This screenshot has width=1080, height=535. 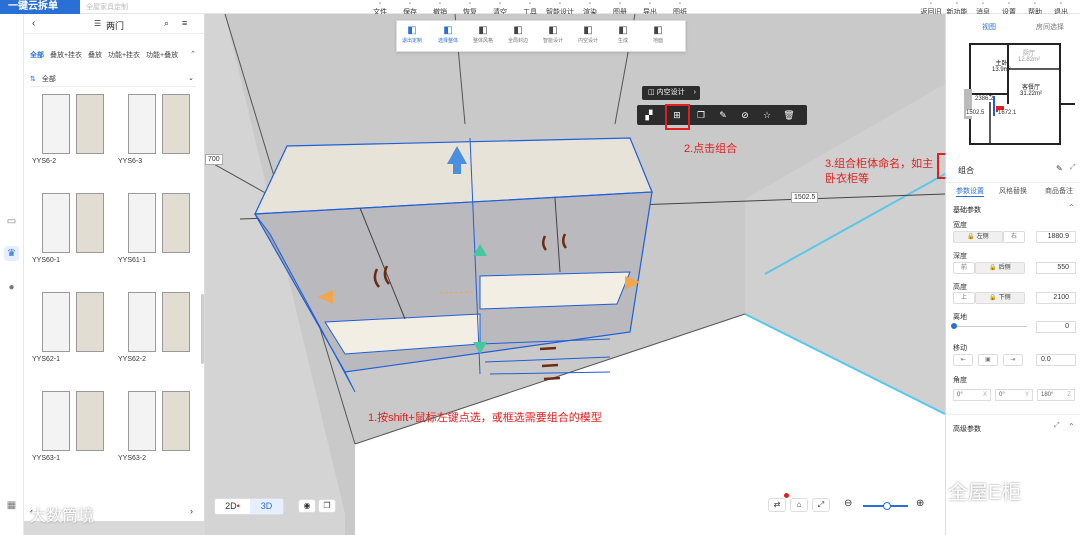 I want to click on library-item: YYS63-1, so click(x=72, y=427).